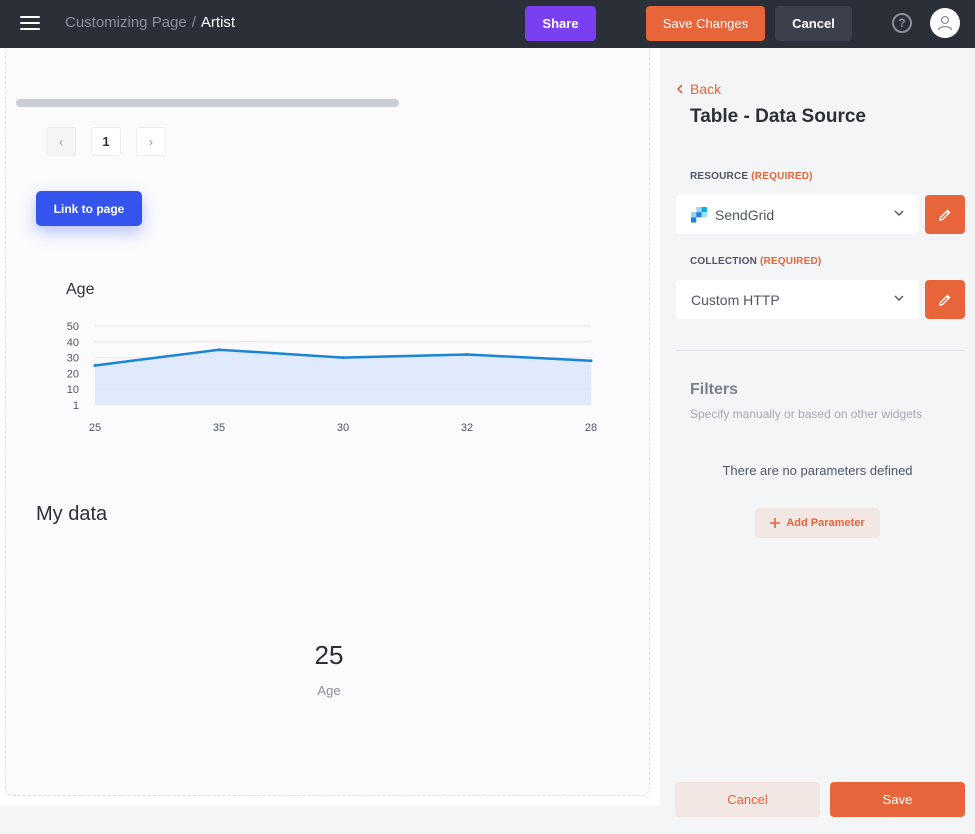 The width and height of the screenshot is (975, 834). Describe the element at coordinates (72, 514) in the screenshot. I see `section-title: My data` at that location.